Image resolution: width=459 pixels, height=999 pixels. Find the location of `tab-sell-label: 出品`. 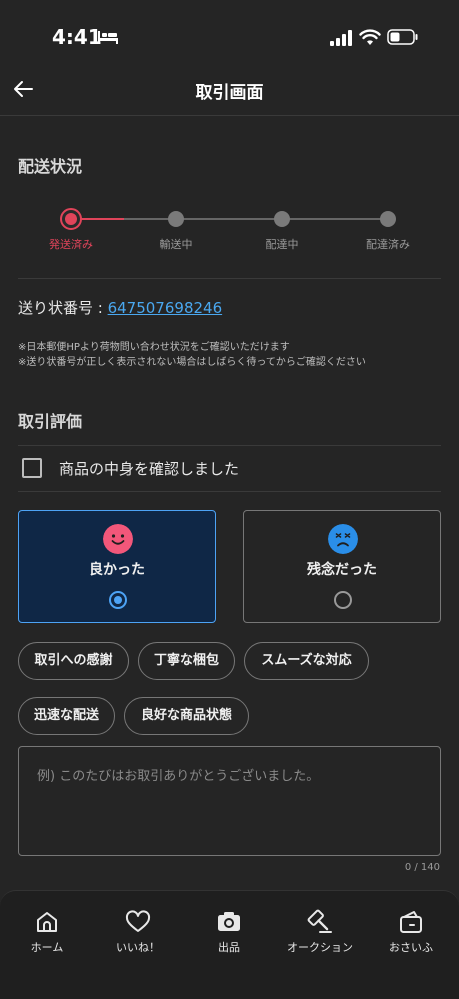

tab-sell-label: 出品 is located at coordinates (229, 947).